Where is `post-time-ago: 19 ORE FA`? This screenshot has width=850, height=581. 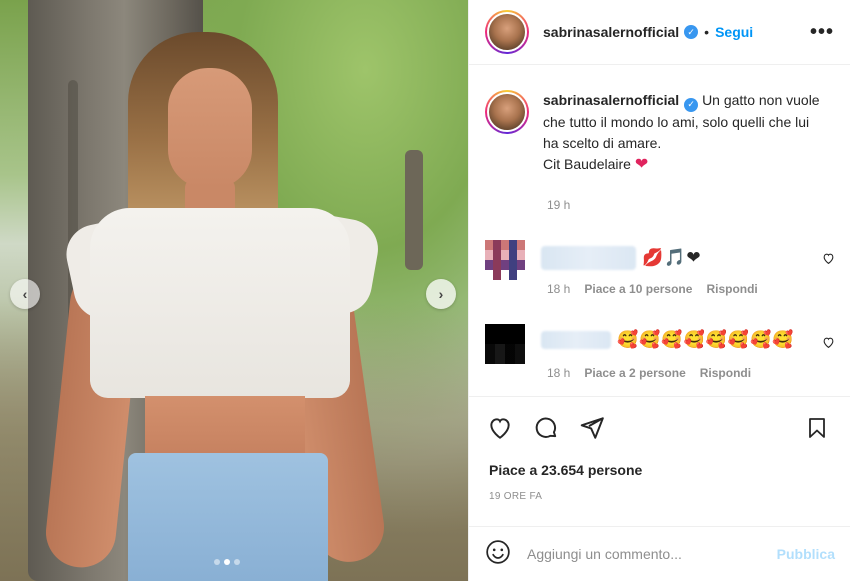 post-time-ago: 19 ORE FA is located at coordinates (515, 496).